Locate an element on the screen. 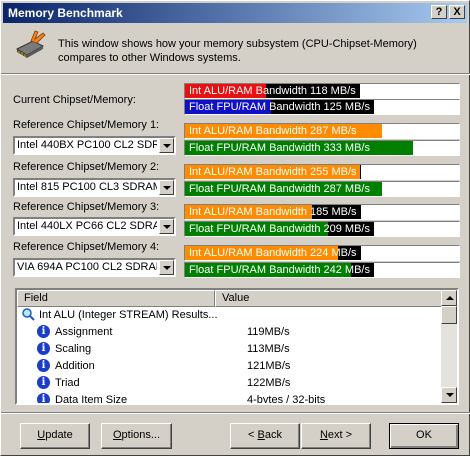  window-title: Memory Benchmark is located at coordinates (65, 13).